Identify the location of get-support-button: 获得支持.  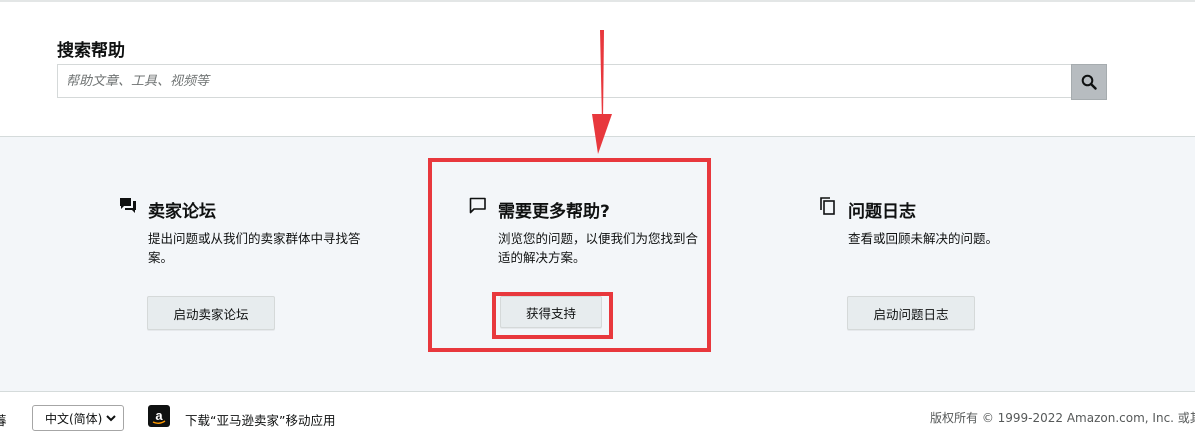
(551, 312).